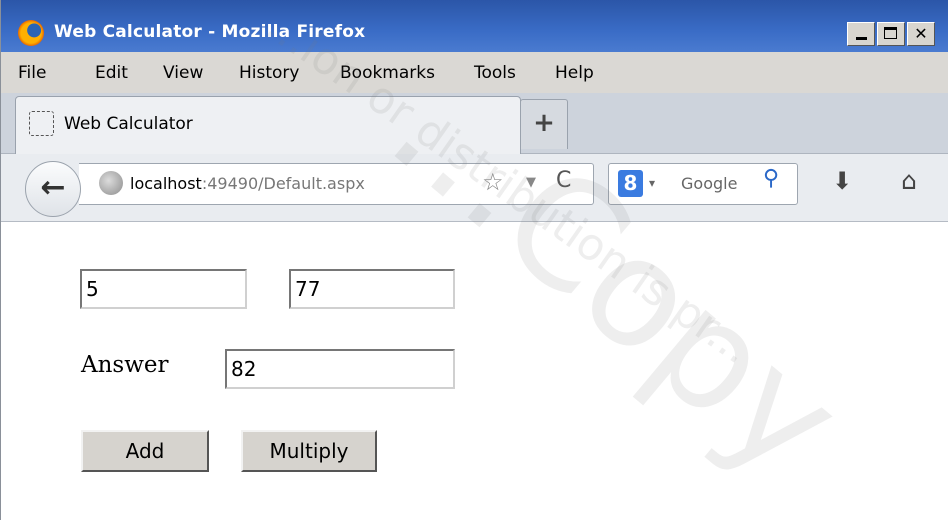  I want to click on menu-bookmarks: Bookmarks, so click(387, 73).